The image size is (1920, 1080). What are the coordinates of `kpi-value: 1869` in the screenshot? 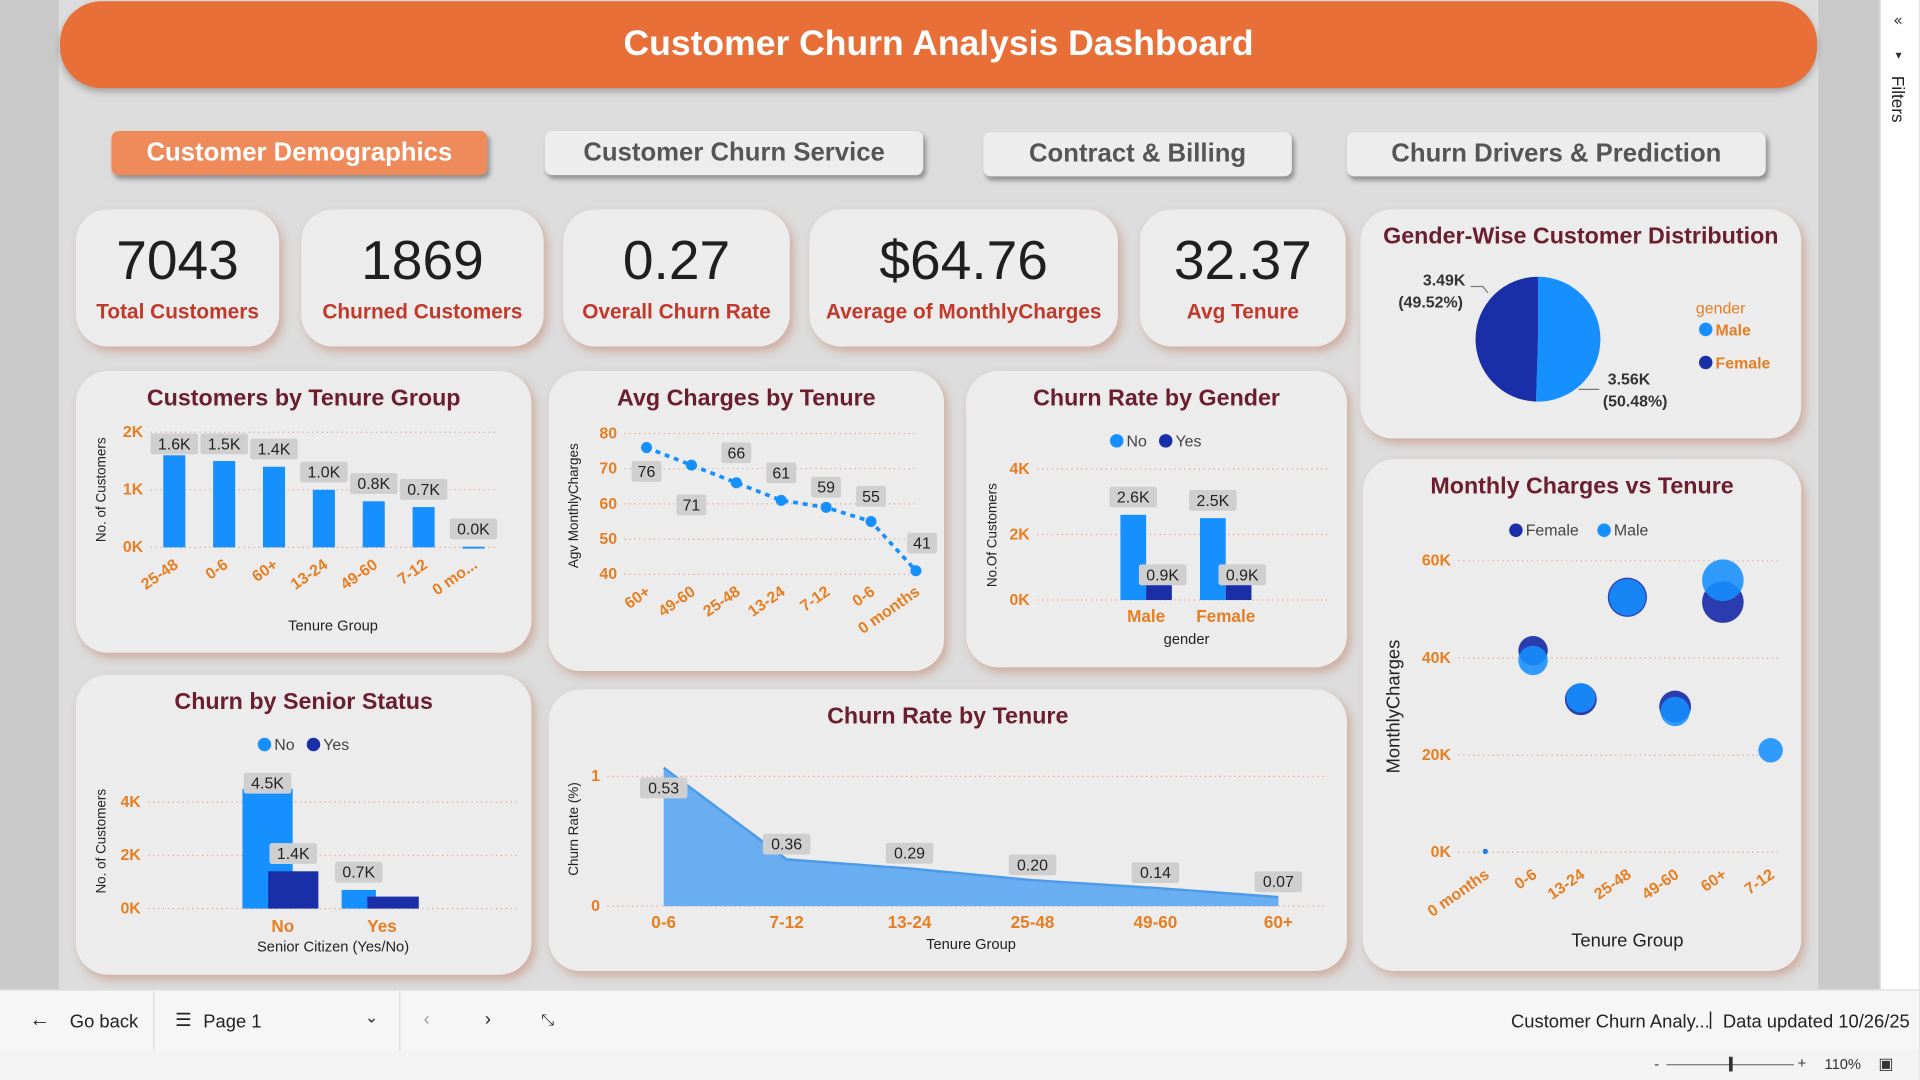 It's located at (422, 259).